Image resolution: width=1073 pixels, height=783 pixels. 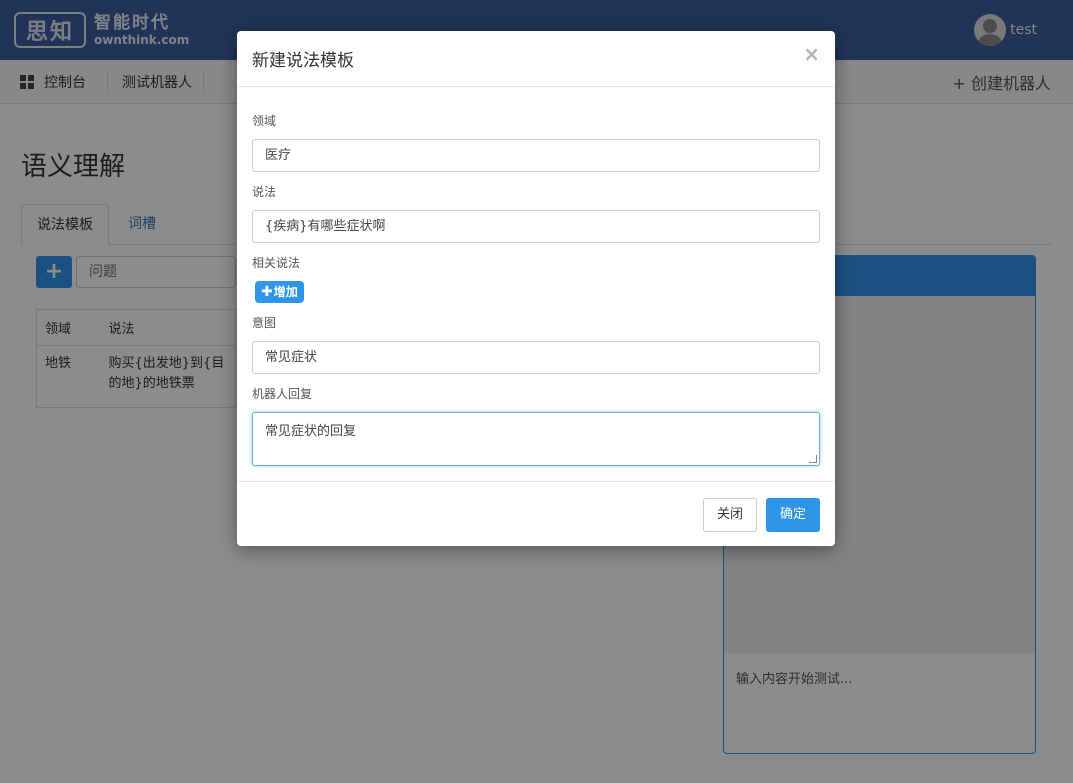 I want to click on confirm-button: 确定, so click(x=793, y=515).